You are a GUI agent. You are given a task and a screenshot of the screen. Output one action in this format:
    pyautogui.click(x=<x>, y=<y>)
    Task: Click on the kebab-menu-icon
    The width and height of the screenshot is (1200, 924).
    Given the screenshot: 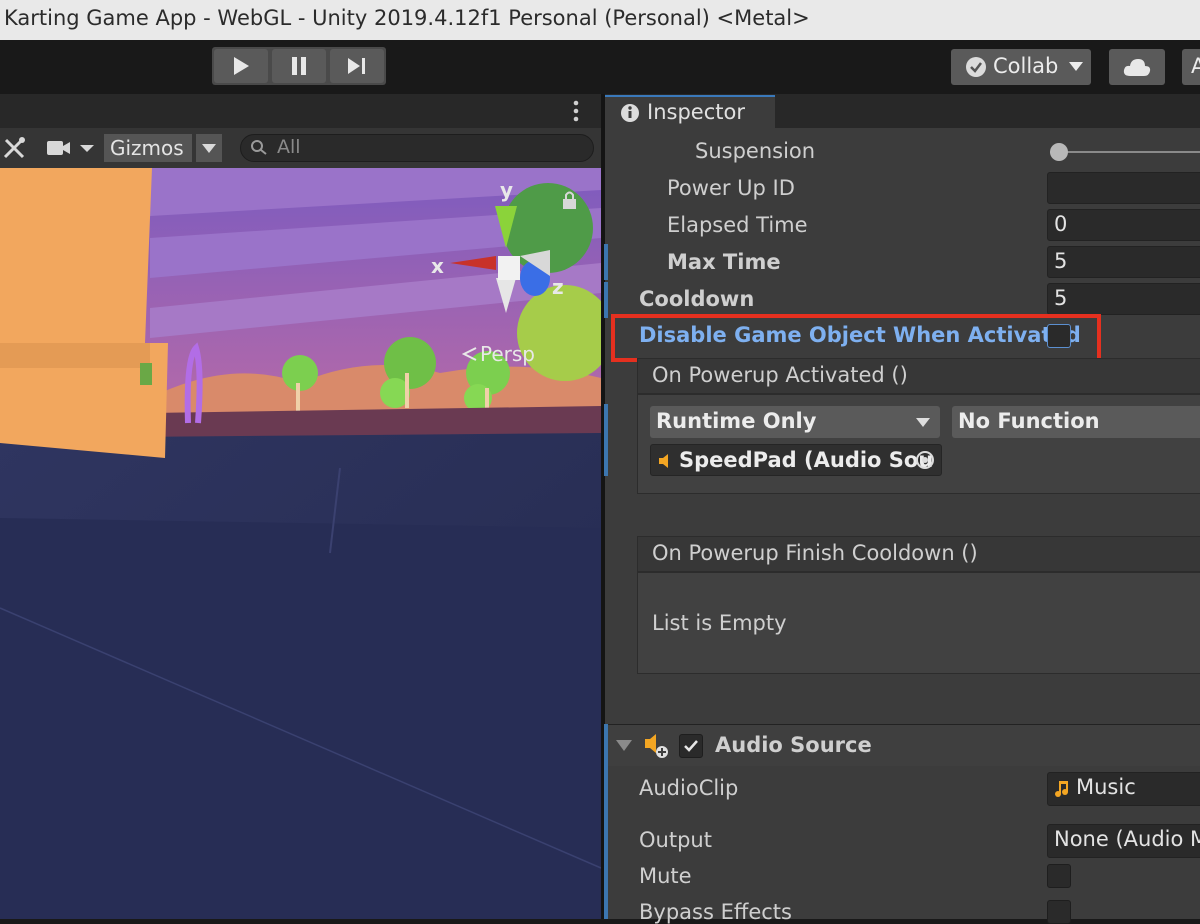 What is the action you would take?
    pyautogui.click(x=576, y=111)
    